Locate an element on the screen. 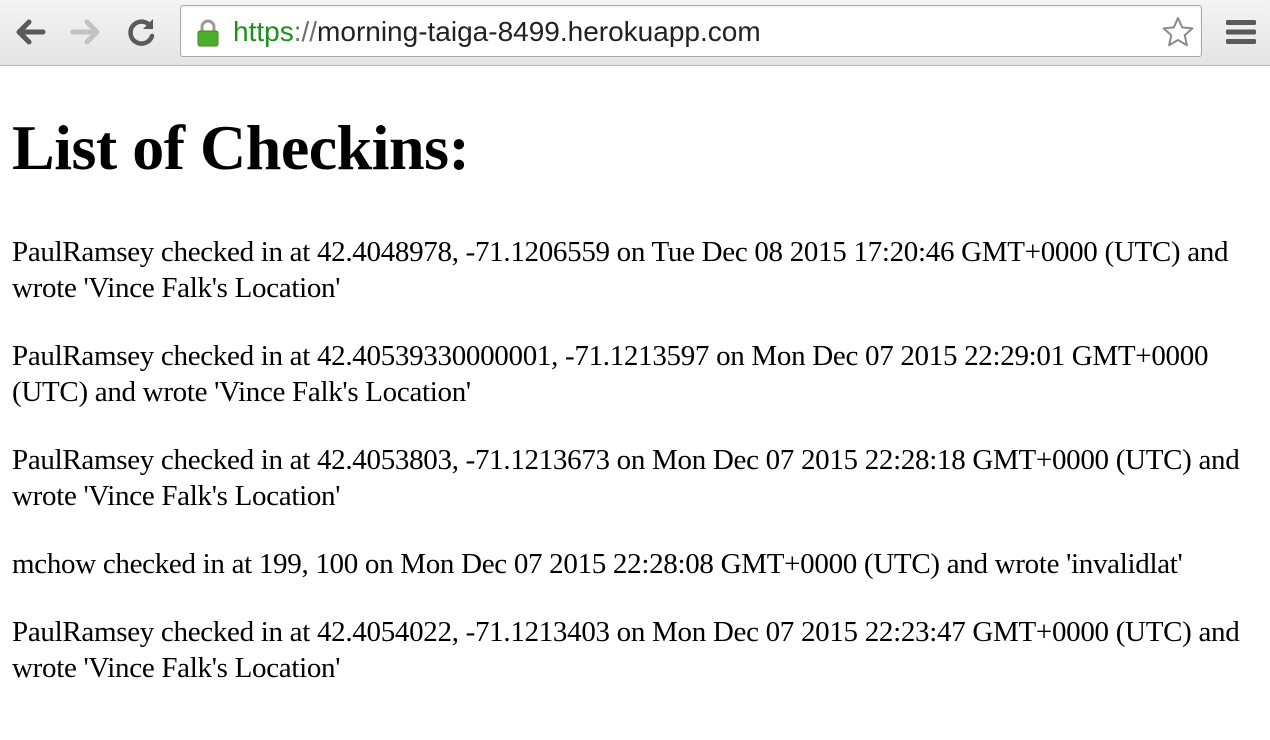 The image size is (1270, 740). page-title: List of Checkins: is located at coordinates (241, 147).